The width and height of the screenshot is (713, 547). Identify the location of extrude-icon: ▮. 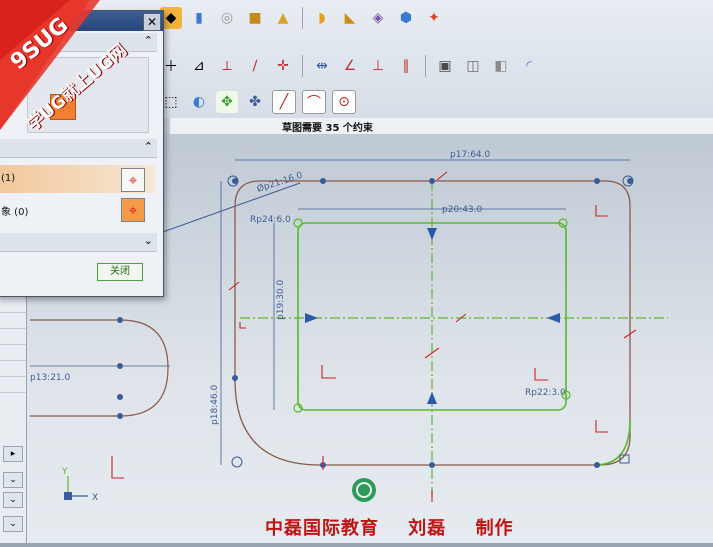
(199, 18).